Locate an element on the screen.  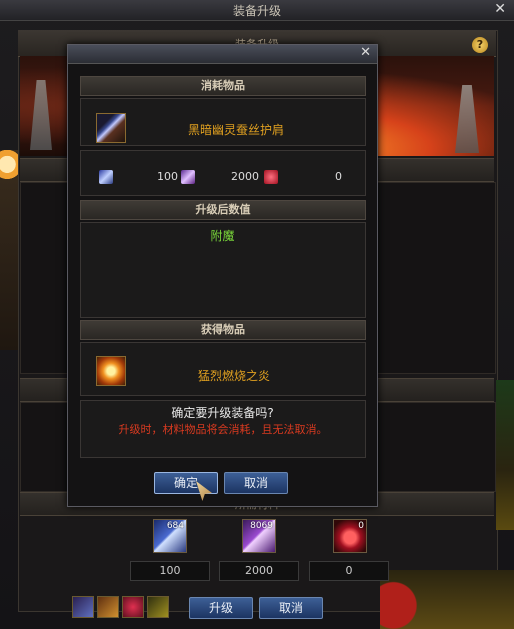
material-count: 684 is located at coordinates (175, 526).